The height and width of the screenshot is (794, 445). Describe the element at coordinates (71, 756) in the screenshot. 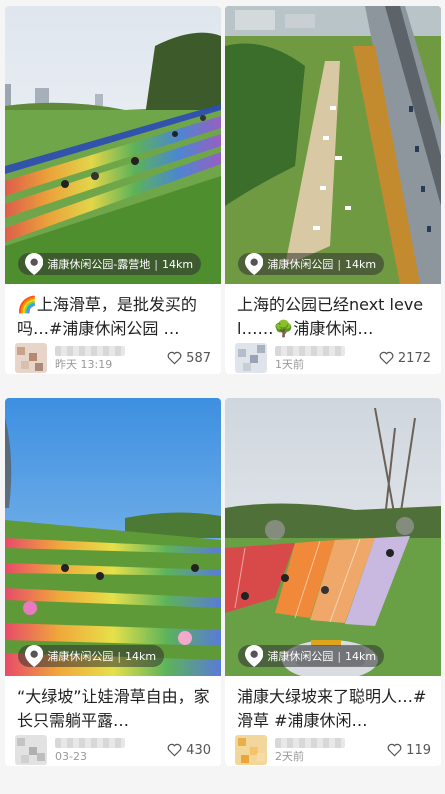

I see `post-date: 03-23` at that location.